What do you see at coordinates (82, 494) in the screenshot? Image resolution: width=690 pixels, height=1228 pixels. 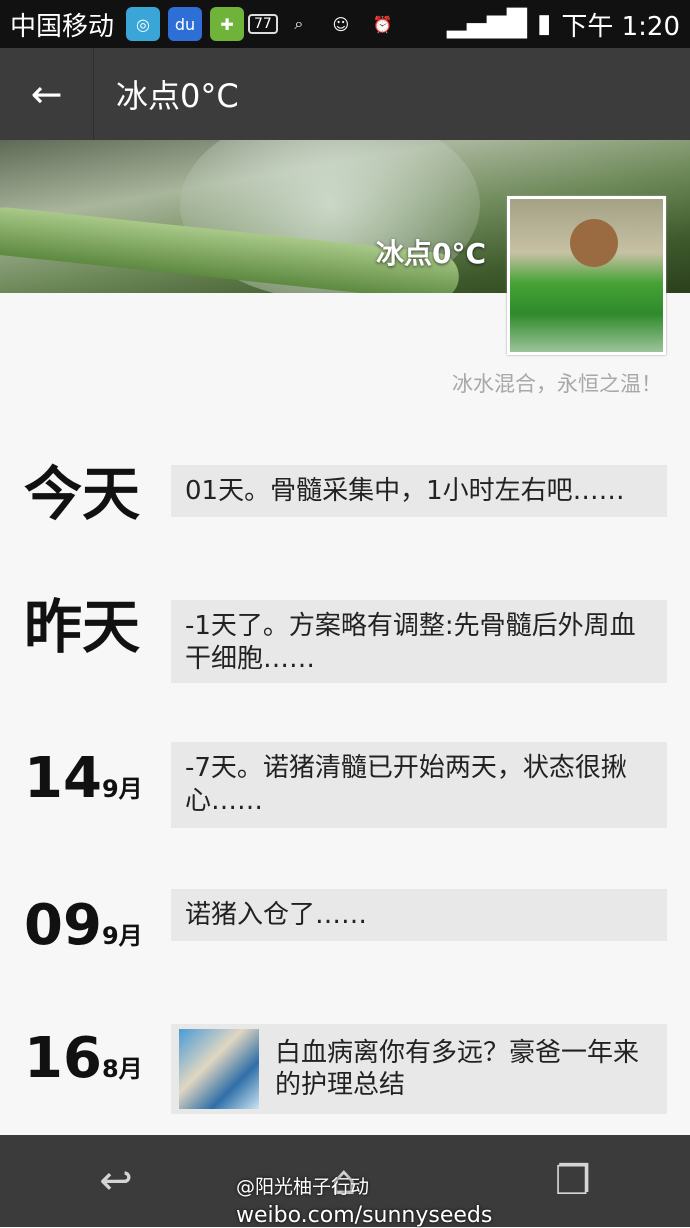 I see `entry-date-label: 今天` at bounding box center [82, 494].